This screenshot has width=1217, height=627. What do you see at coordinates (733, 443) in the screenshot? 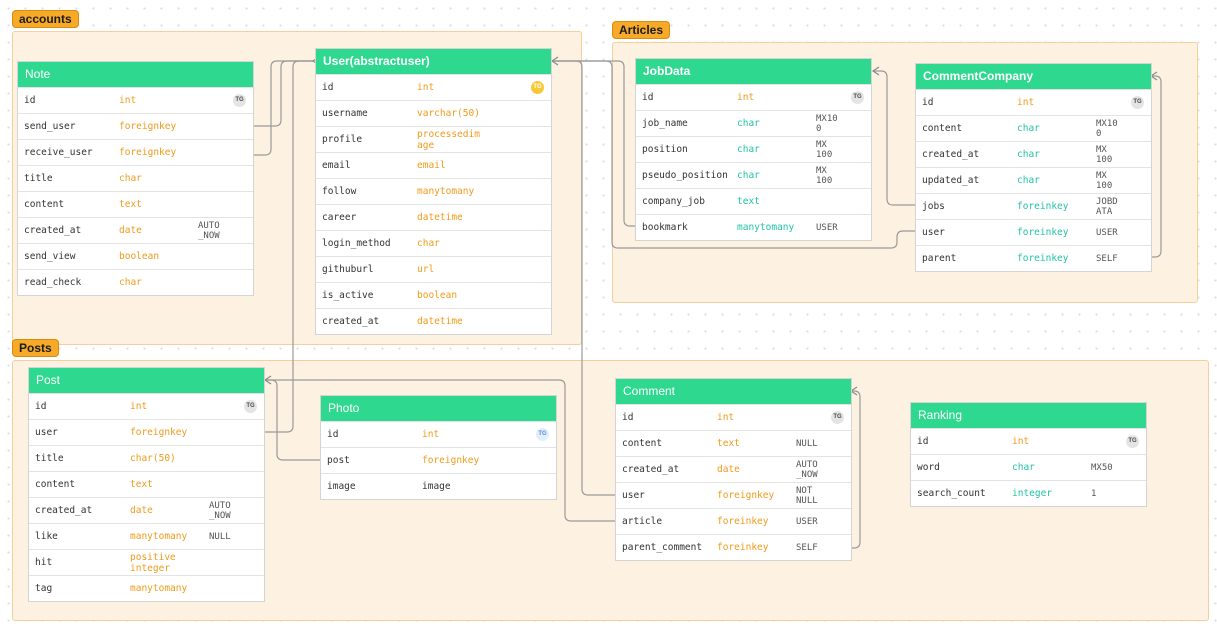
I see `comment-field-row: content text NULL` at bounding box center [733, 443].